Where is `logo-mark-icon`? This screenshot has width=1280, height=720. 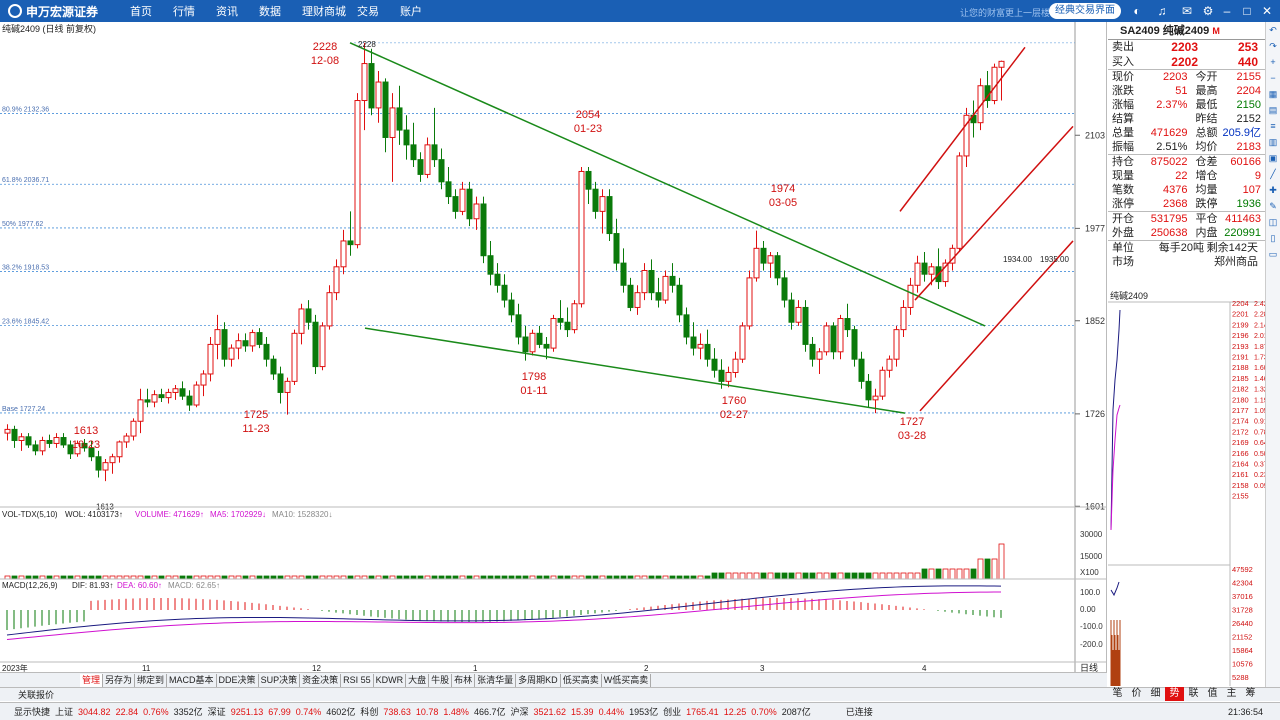
logo-mark-icon is located at coordinates (15, 11).